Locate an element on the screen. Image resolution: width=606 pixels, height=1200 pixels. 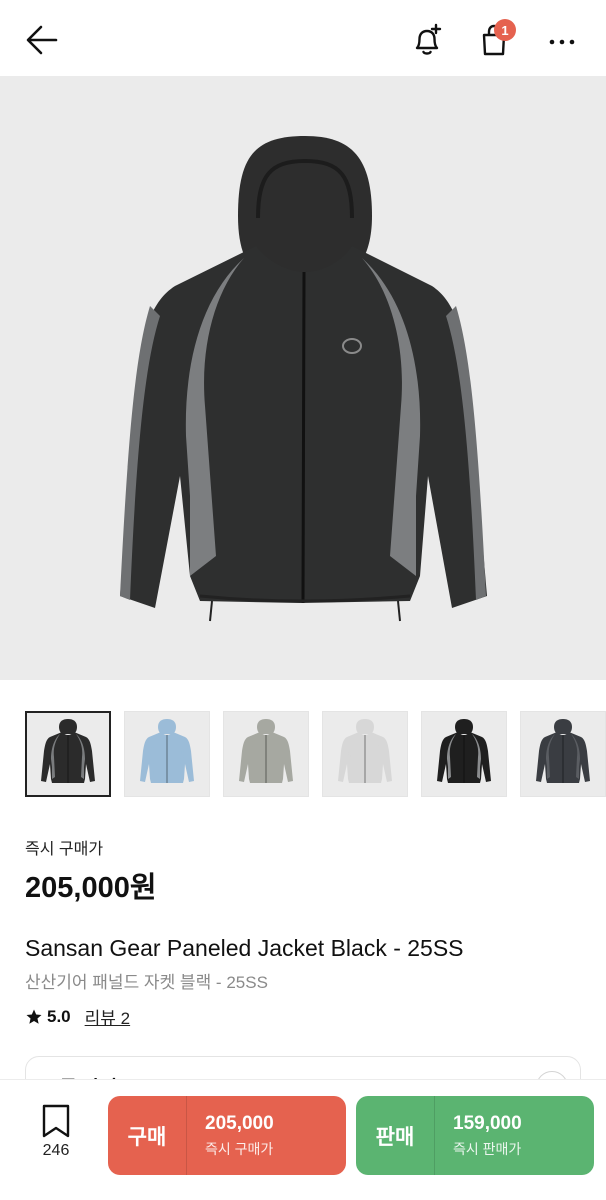
thumbnail-black-grey is located at coordinates (68, 754).